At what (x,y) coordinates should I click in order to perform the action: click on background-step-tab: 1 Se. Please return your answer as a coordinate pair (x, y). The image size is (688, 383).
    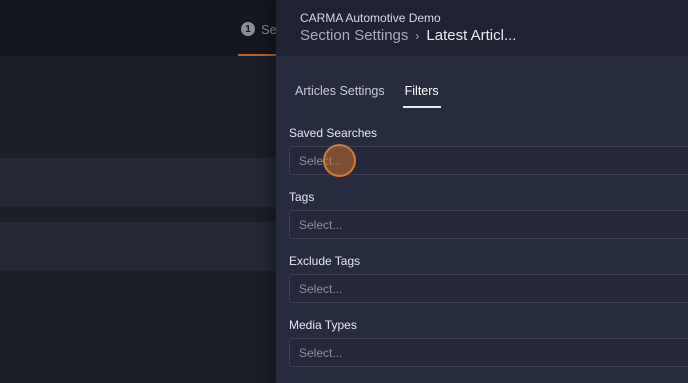
    Looking at the image, I should click on (259, 29).